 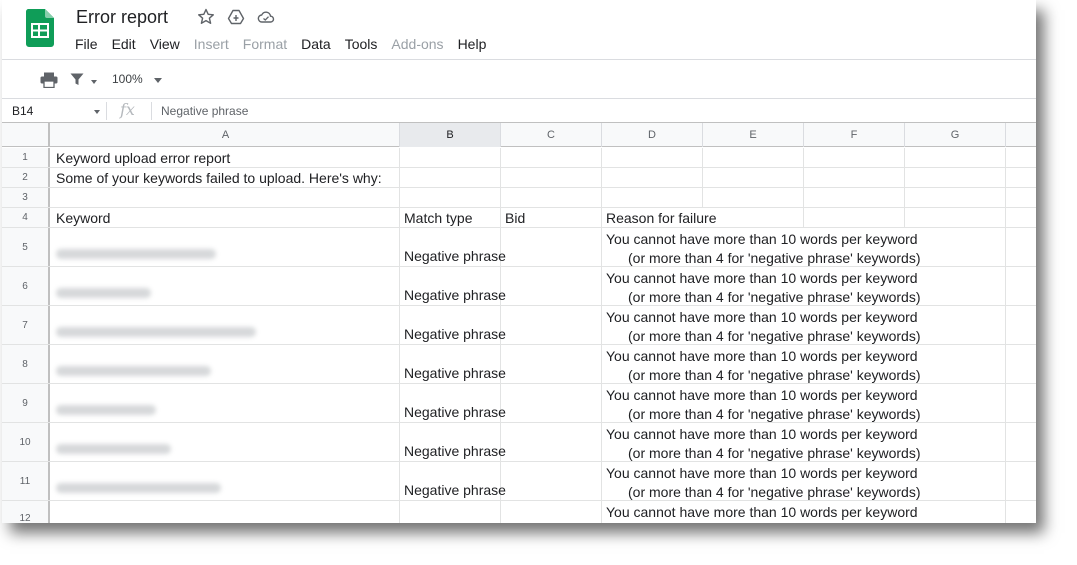 What do you see at coordinates (551, 177) in the screenshot?
I see `cell-c2` at bounding box center [551, 177].